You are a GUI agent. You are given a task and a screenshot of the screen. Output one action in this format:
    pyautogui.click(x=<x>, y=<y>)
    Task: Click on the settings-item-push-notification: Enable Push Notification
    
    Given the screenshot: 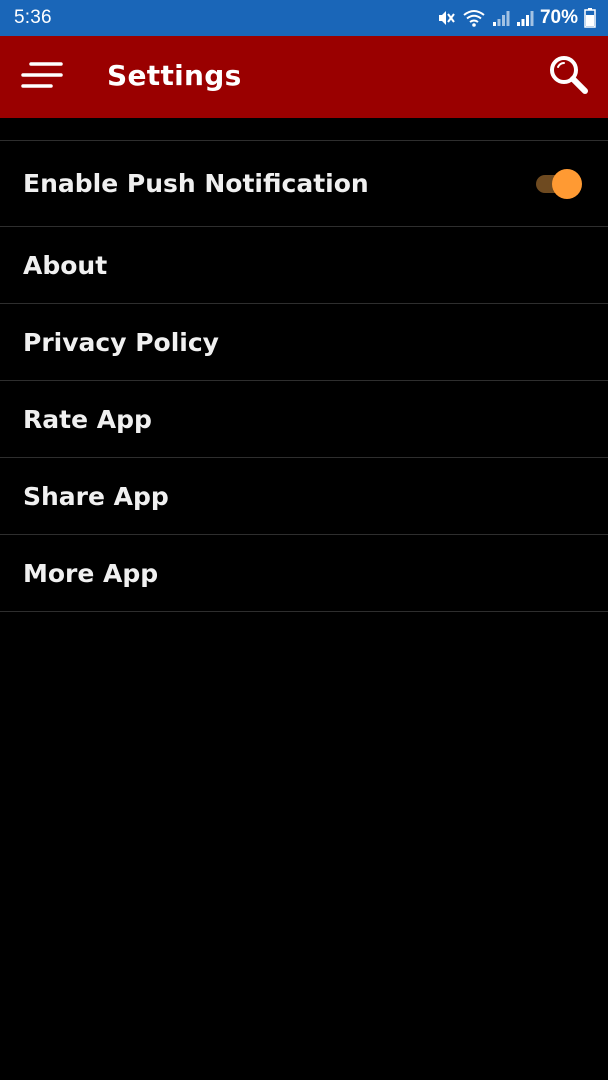 What is the action you would take?
    pyautogui.click(x=304, y=184)
    